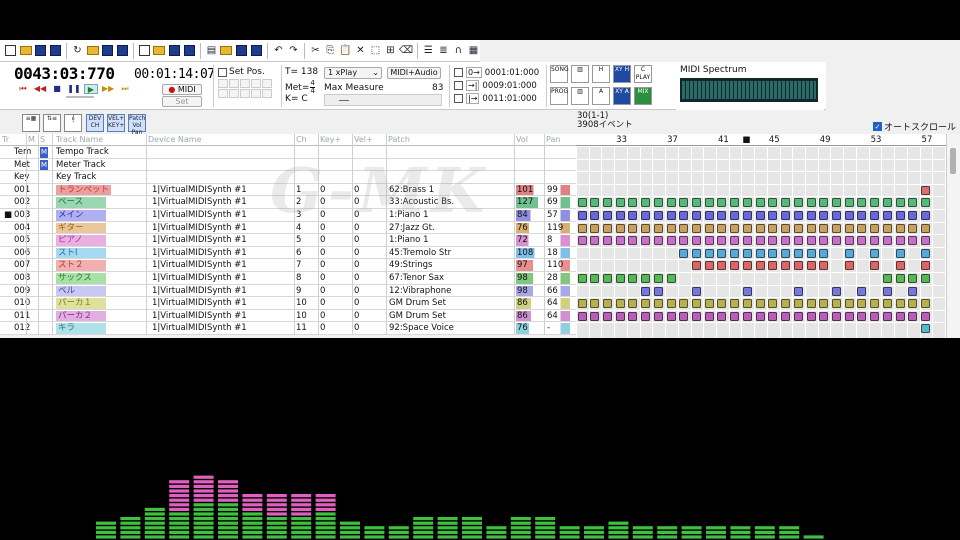 This screenshot has height=540, width=960. Describe the element at coordinates (499, 98) in the screenshot. I see `marker-row: |→ 0011:01:000` at that location.